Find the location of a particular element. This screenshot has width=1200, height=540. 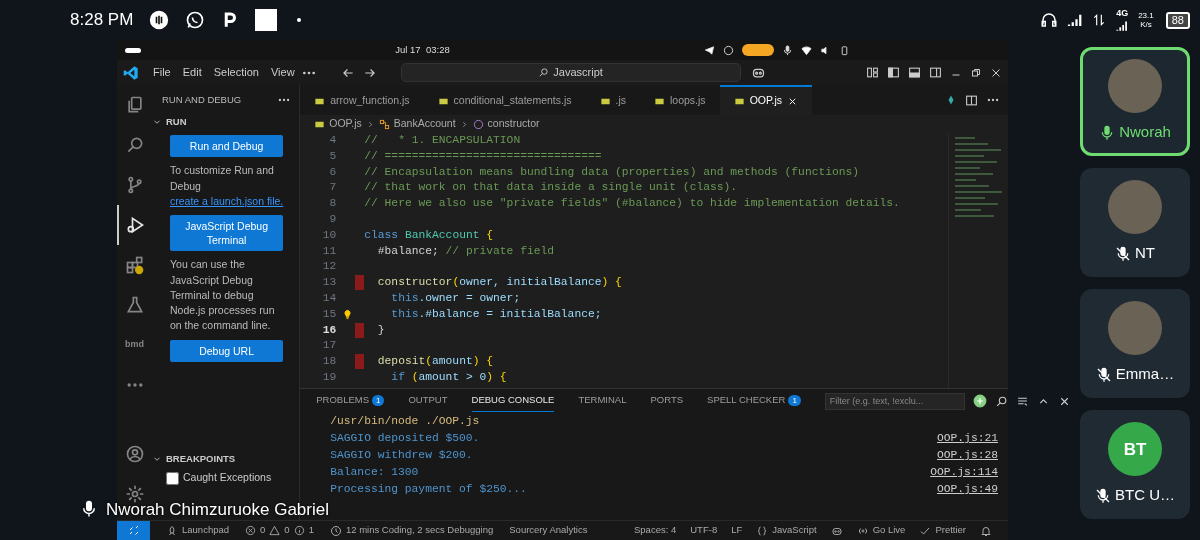

status-item: Sourcery Analytics is located at coordinates (548, 530).